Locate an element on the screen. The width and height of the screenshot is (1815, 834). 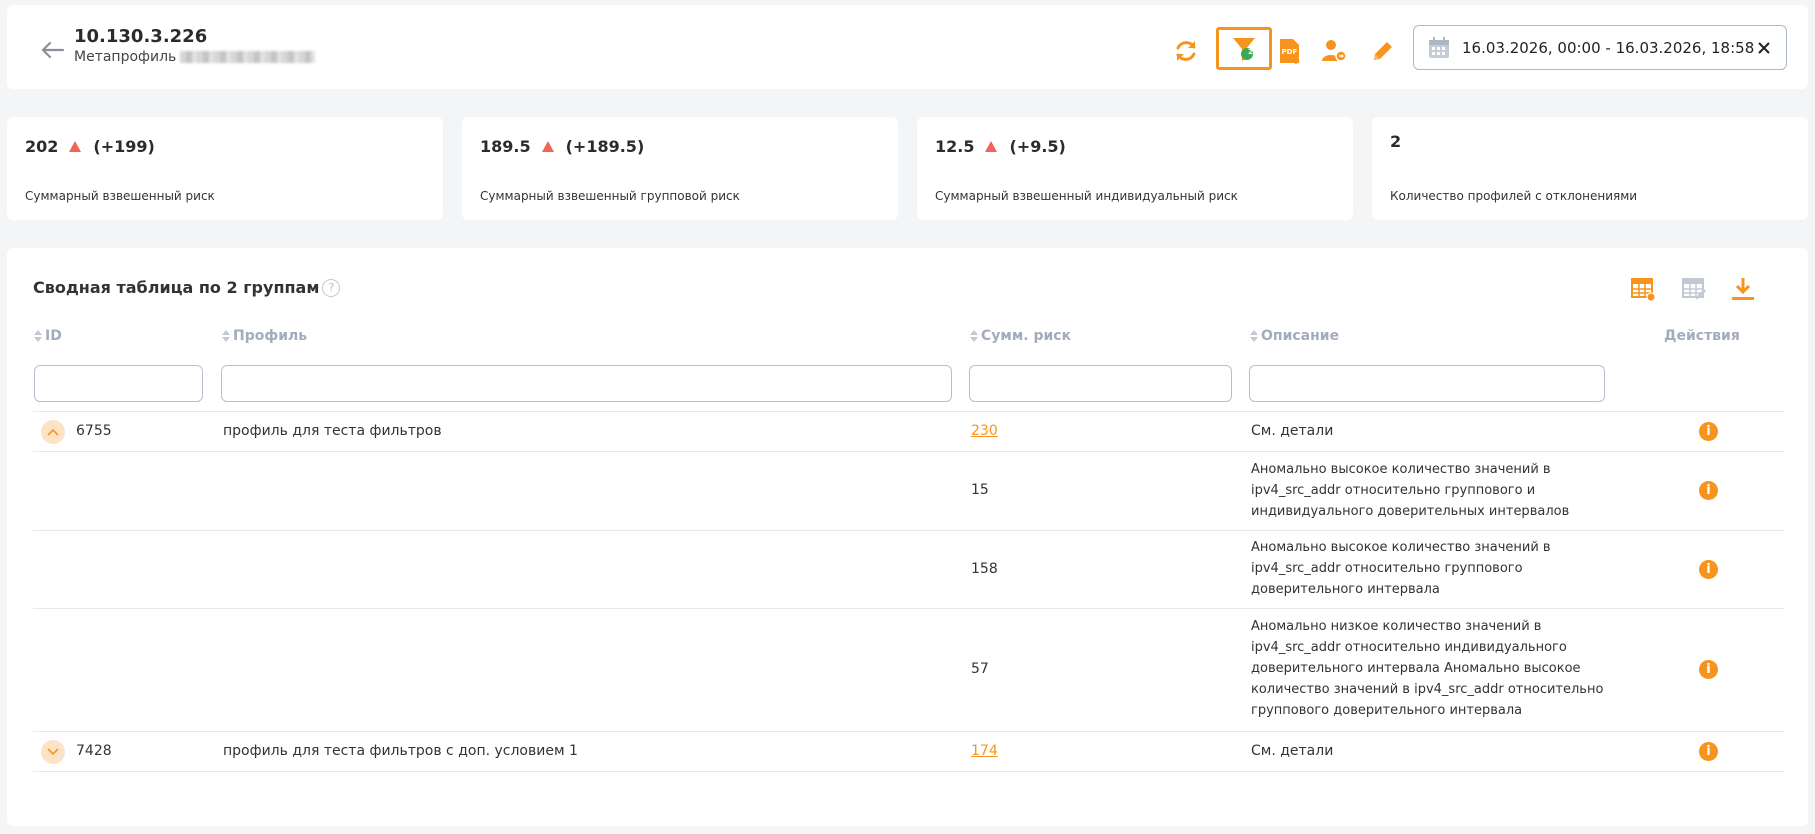
cell-risk: 57 is located at coordinates (980, 669).